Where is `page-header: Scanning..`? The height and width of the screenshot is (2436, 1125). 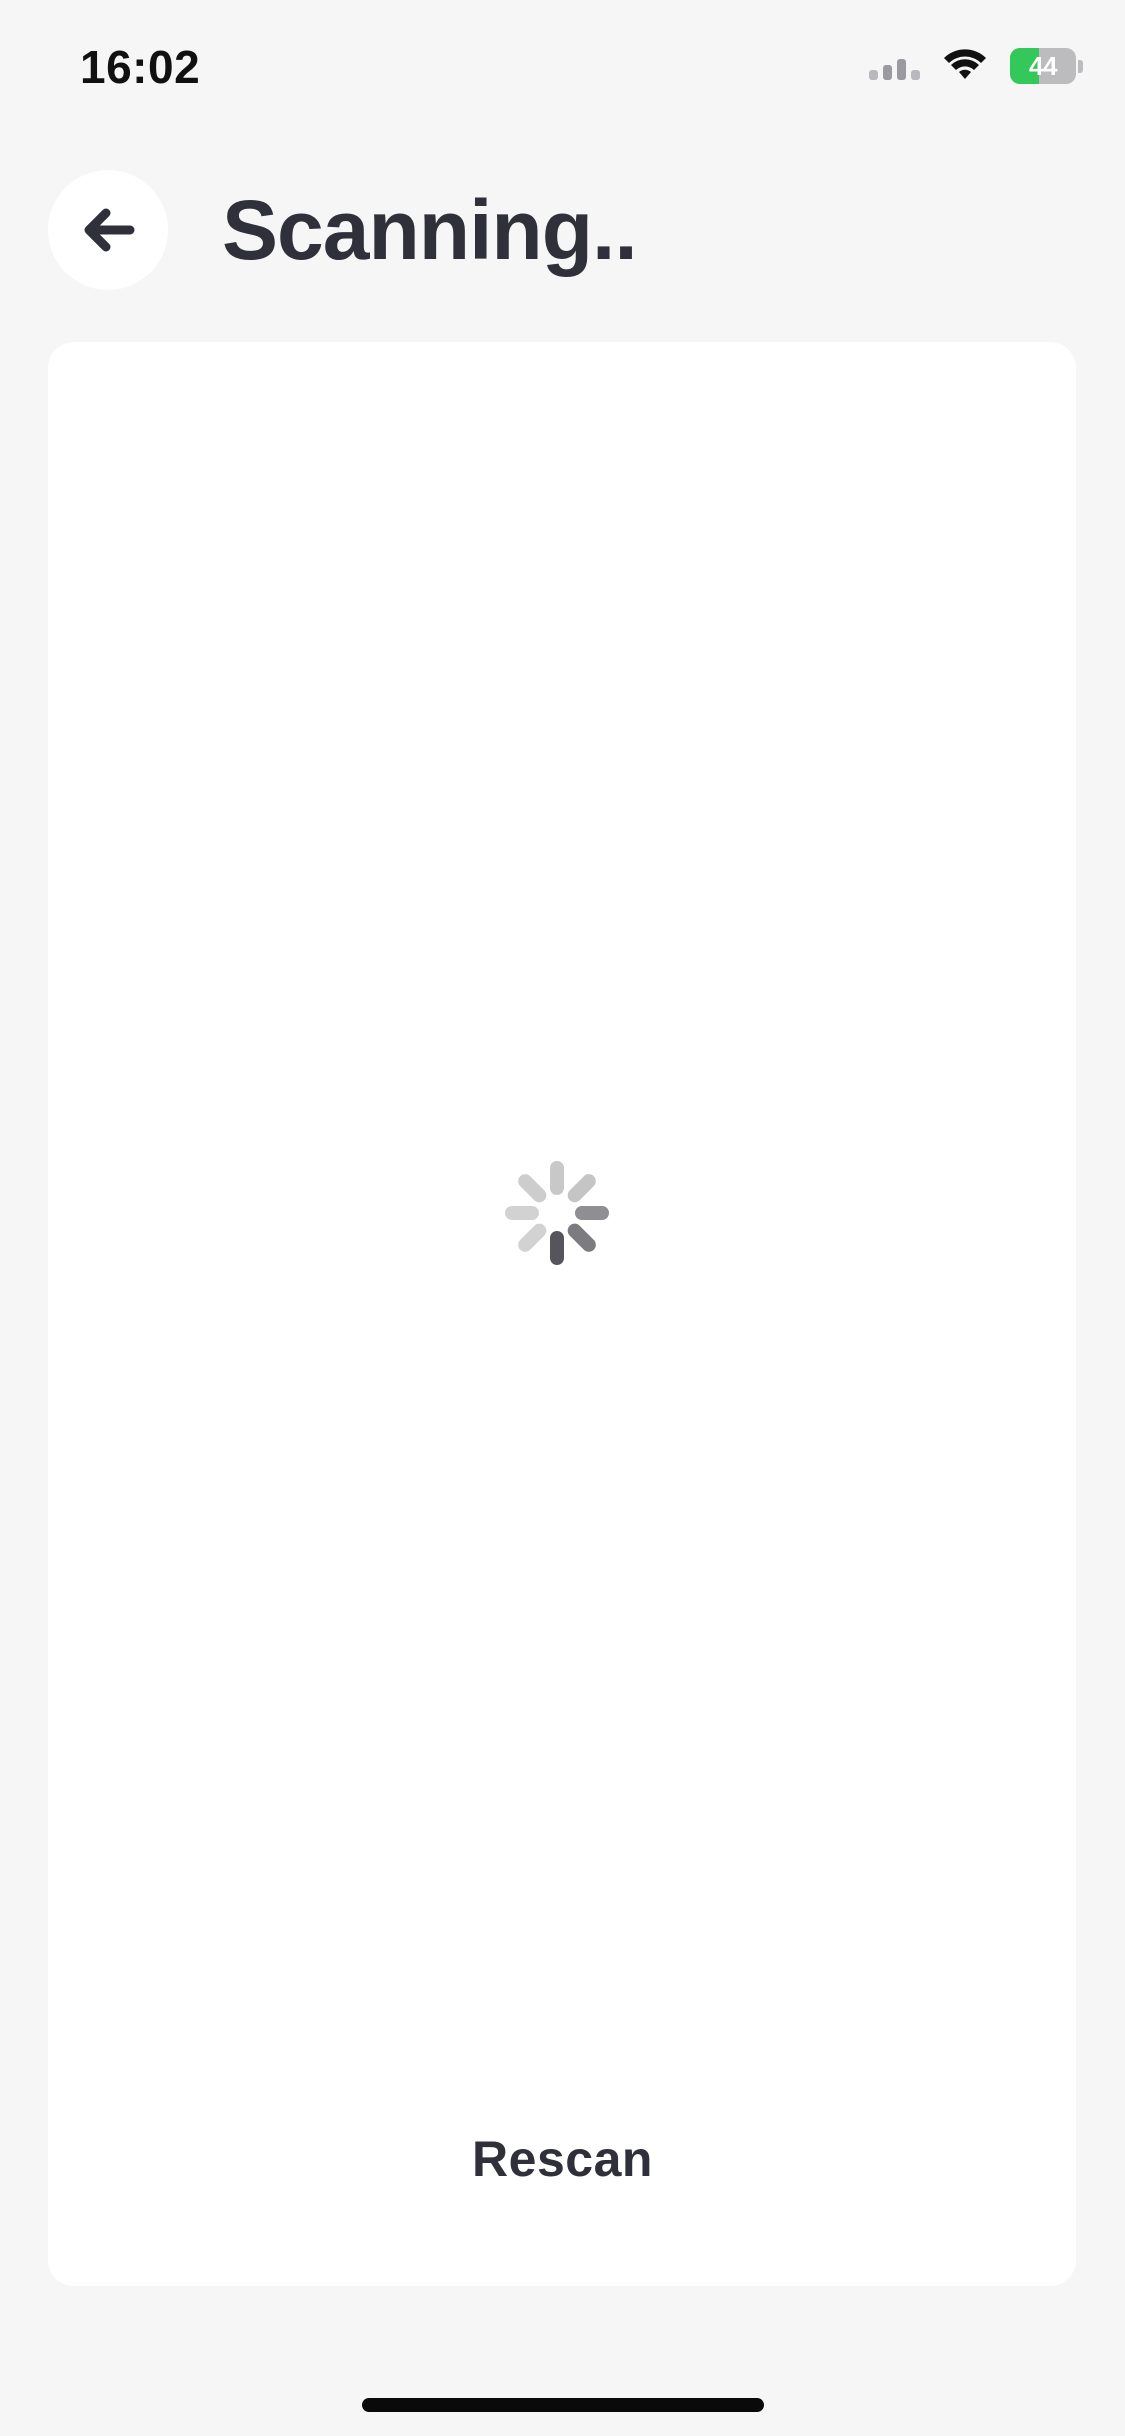 page-header: Scanning.. is located at coordinates (562, 231).